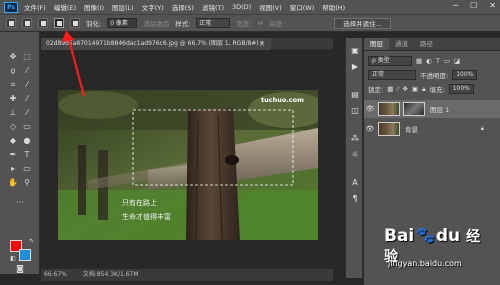  I want to click on dodge-tool-icon: ●, so click(27, 141).